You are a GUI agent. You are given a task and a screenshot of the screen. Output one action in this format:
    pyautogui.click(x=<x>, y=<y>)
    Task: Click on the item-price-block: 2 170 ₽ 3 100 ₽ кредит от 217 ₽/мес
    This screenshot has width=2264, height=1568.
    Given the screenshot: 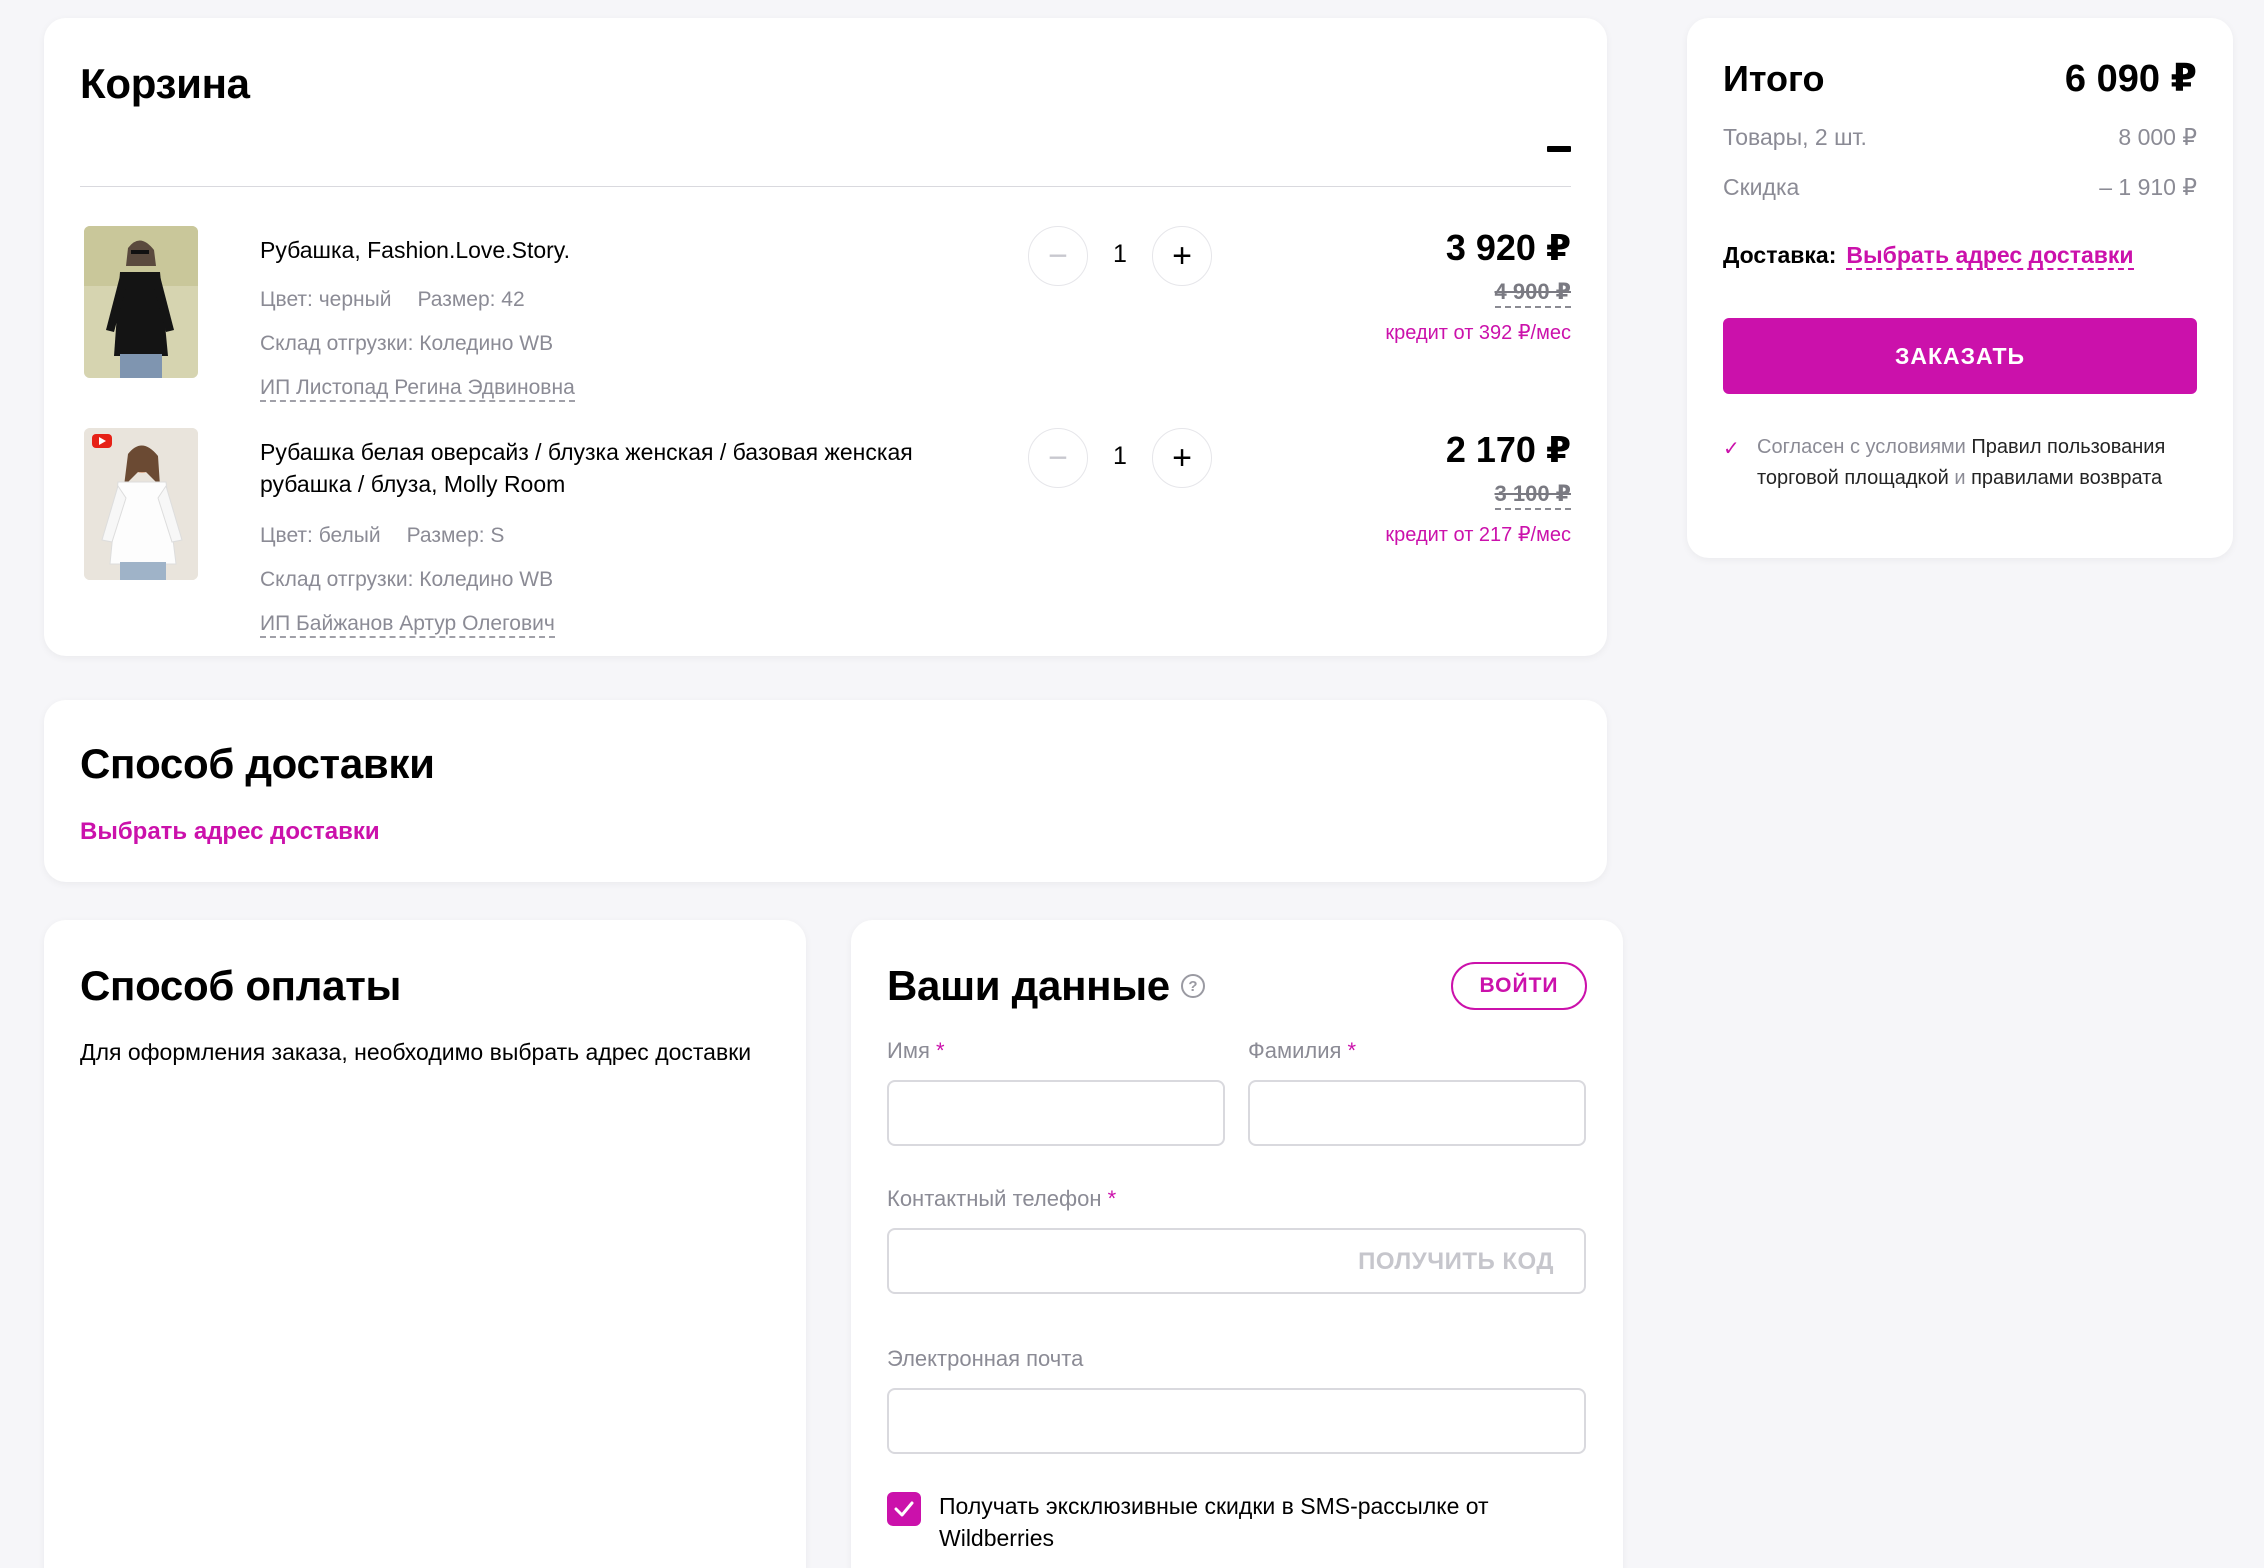 What is the action you would take?
    pyautogui.click(x=1478, y=487)
    